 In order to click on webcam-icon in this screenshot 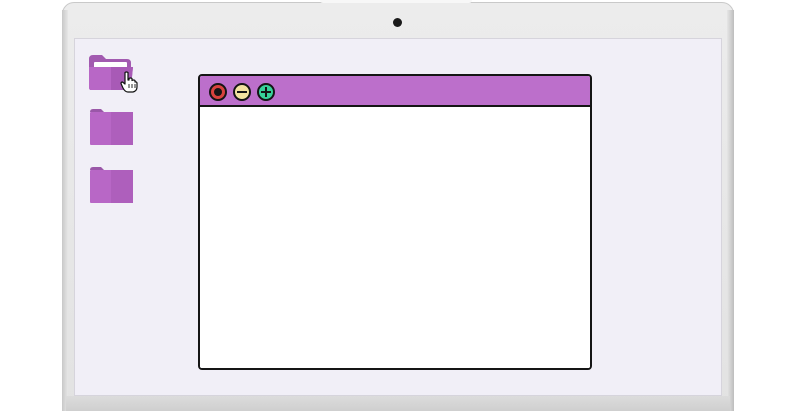, I will do `click(397, 22)`.